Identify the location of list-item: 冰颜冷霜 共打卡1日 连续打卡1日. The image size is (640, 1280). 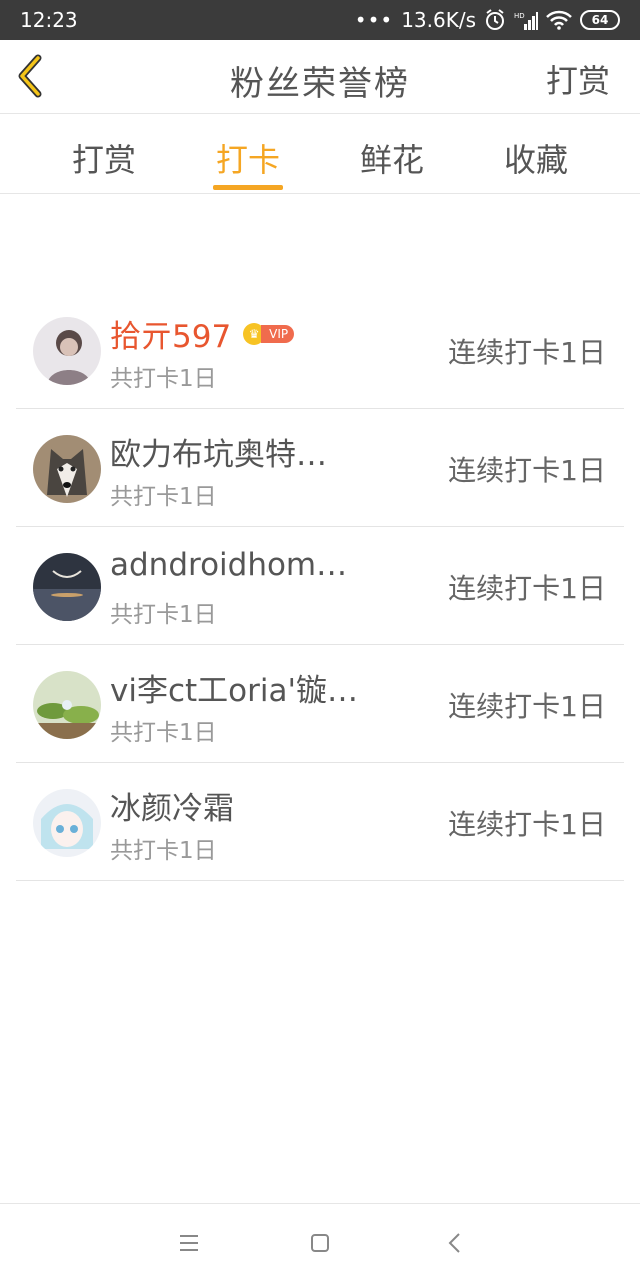
(320, 822).